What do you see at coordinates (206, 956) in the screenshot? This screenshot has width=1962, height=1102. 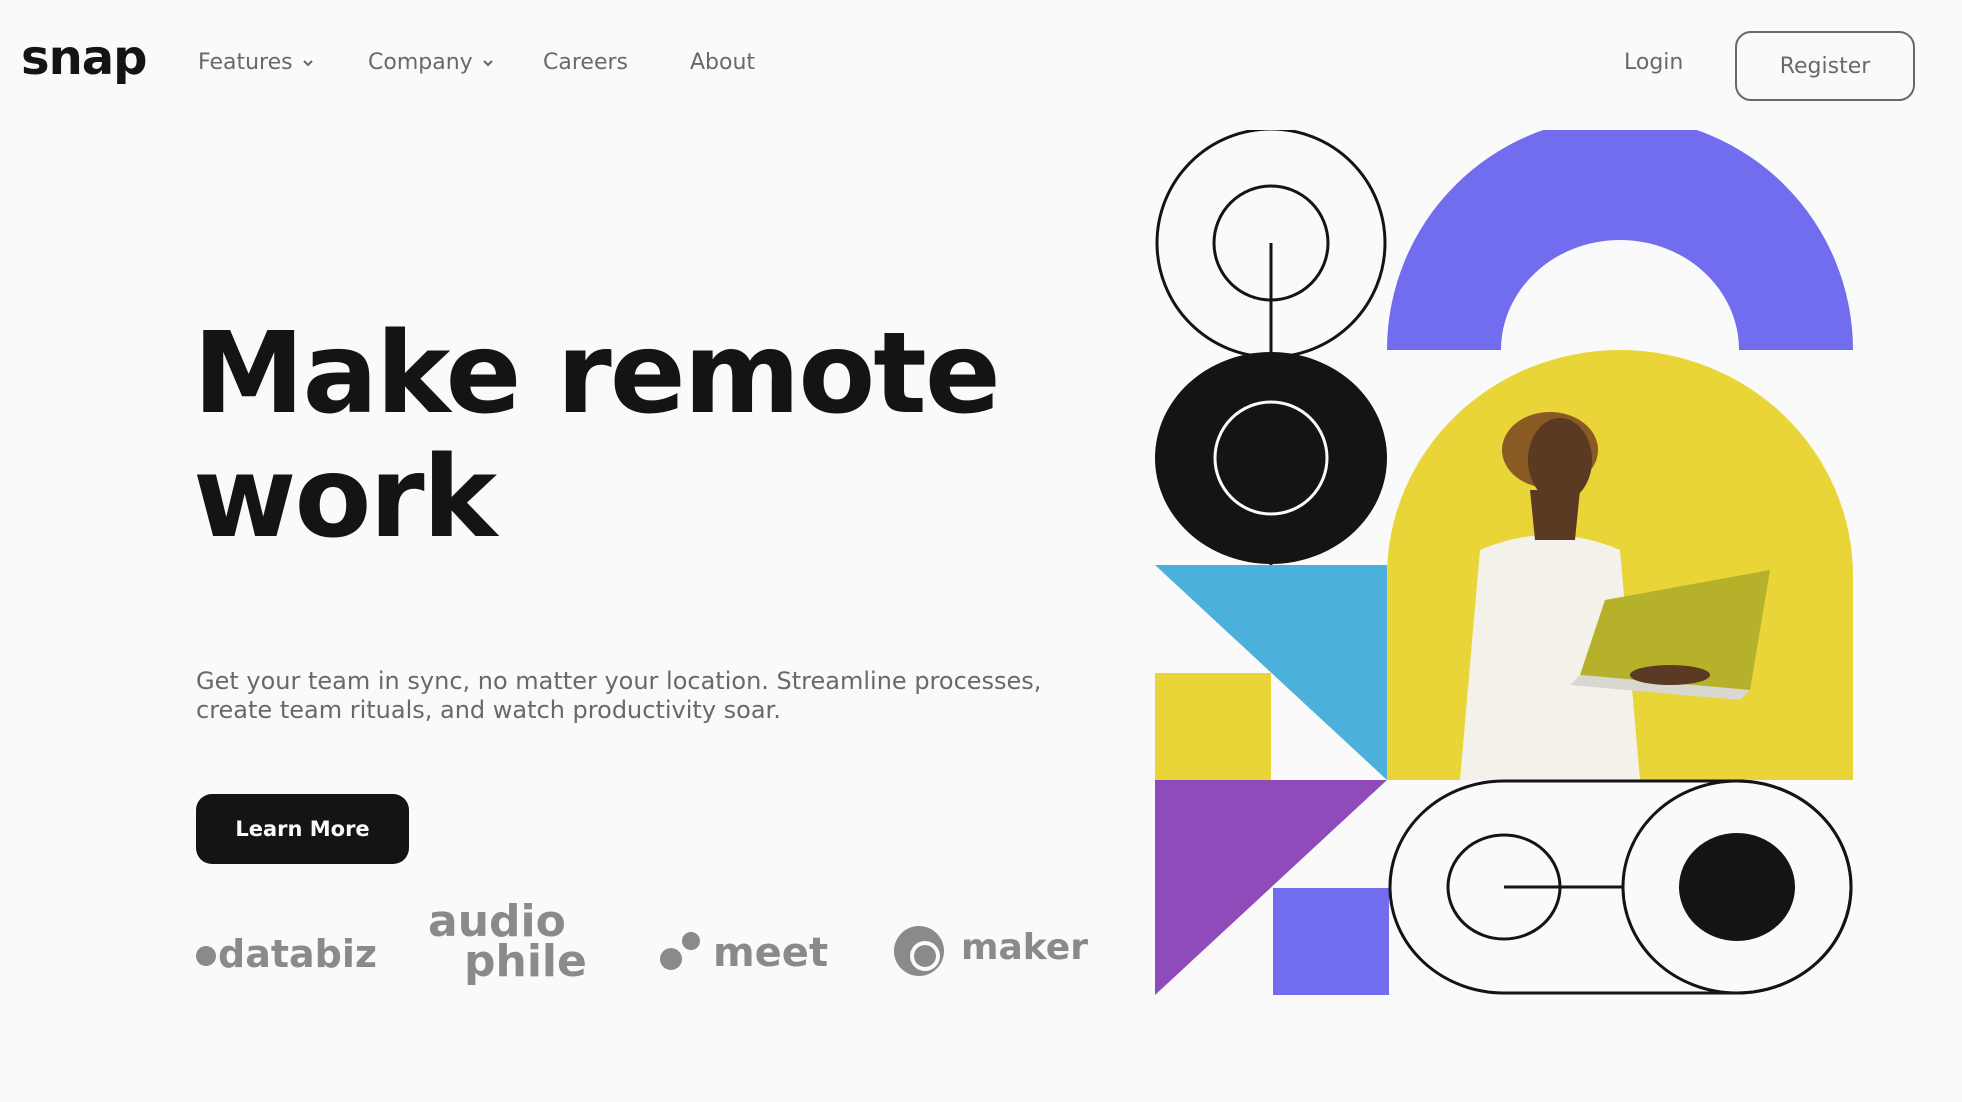 I see `databiz-dot-icon` at bounding box center [206, 956].